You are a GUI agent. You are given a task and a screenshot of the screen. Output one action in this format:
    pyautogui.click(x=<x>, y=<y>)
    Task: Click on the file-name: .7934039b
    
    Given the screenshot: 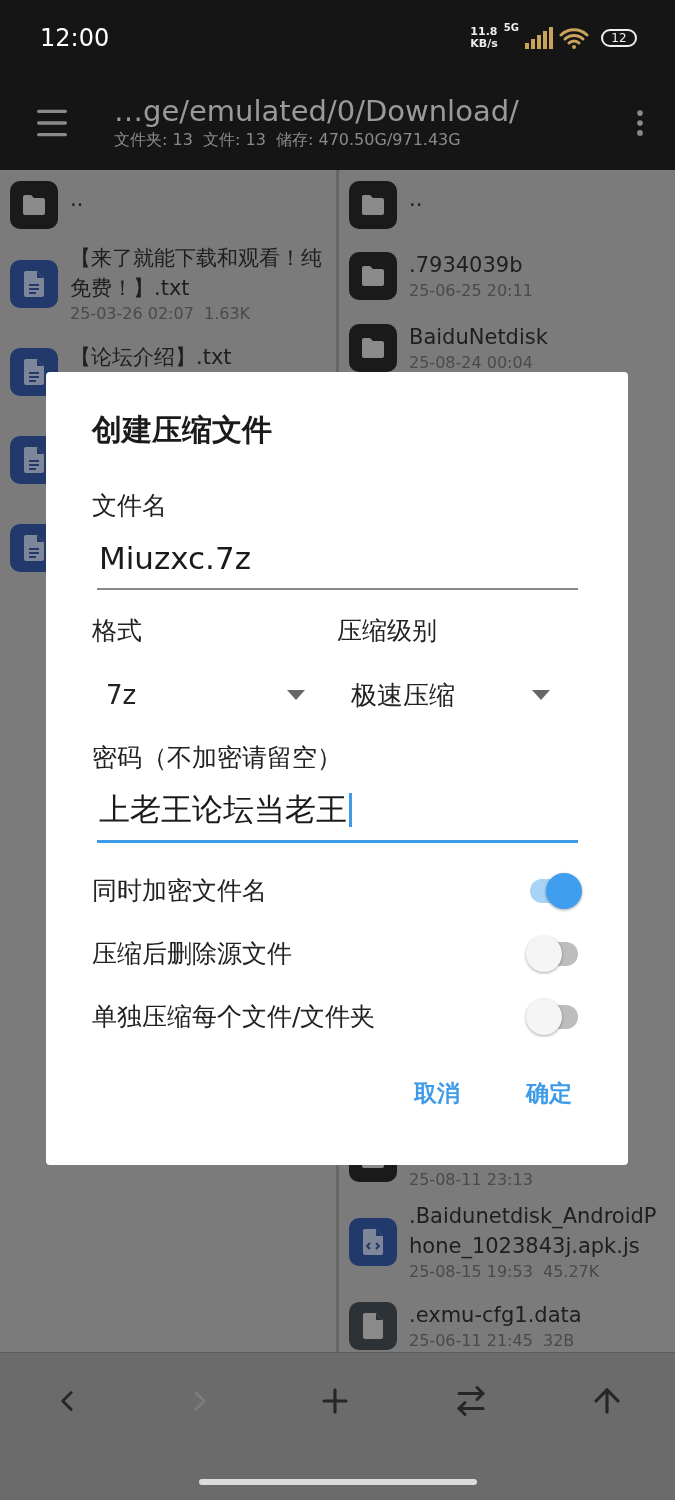 What is the action you would take?
    pyautogui.click(x=537, y=265)
    